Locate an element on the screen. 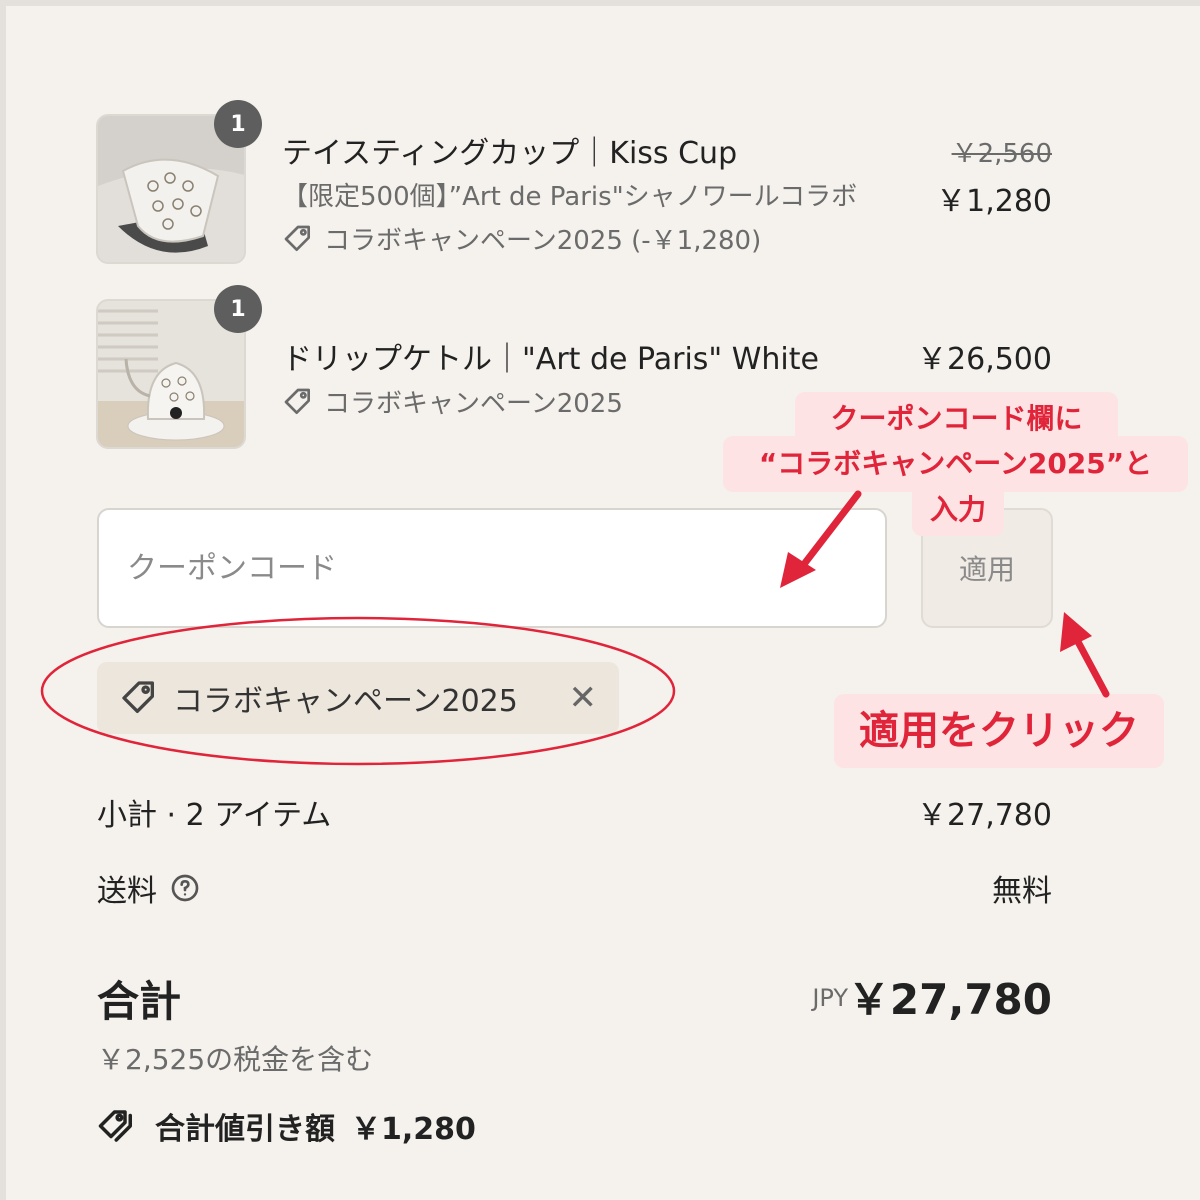  subtotal-label-text: 小計 · 2 アイテム is located at coordinates (214, 815).